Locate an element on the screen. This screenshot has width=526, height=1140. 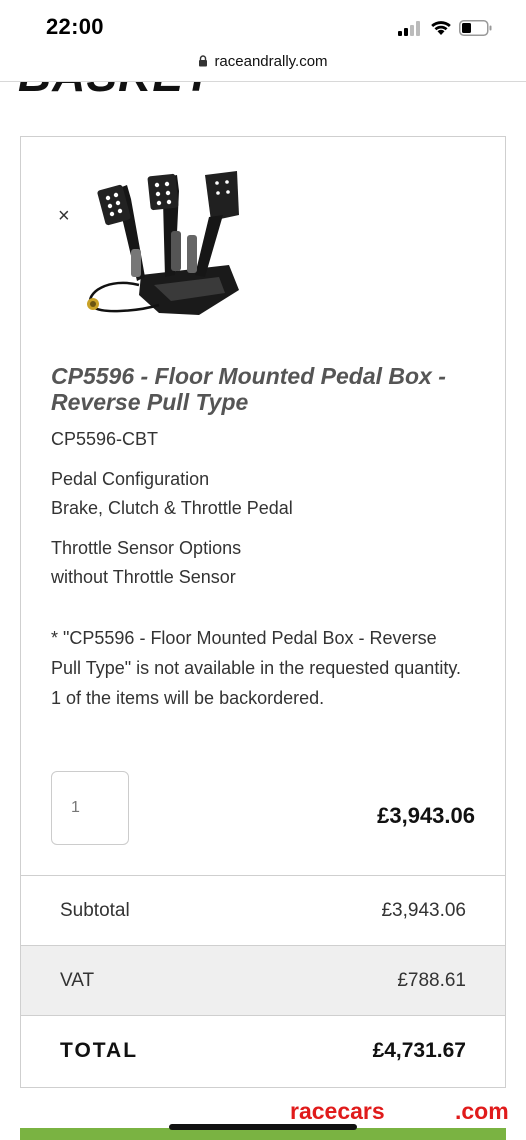
subtotal-label: Subtotal is located at coordinates (95, 910).